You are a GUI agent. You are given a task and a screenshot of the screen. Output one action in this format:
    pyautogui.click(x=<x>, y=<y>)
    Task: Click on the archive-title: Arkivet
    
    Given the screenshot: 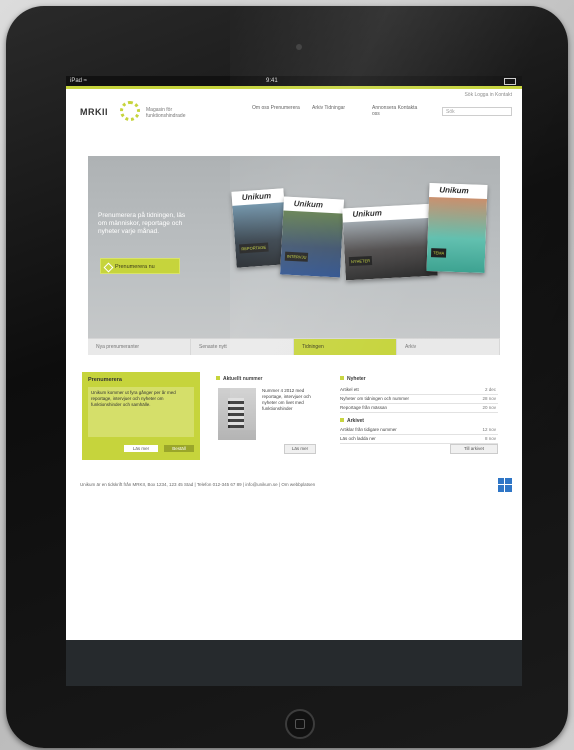 What is the action you would take?
    pyautogui.click(x=352, y=421)
    